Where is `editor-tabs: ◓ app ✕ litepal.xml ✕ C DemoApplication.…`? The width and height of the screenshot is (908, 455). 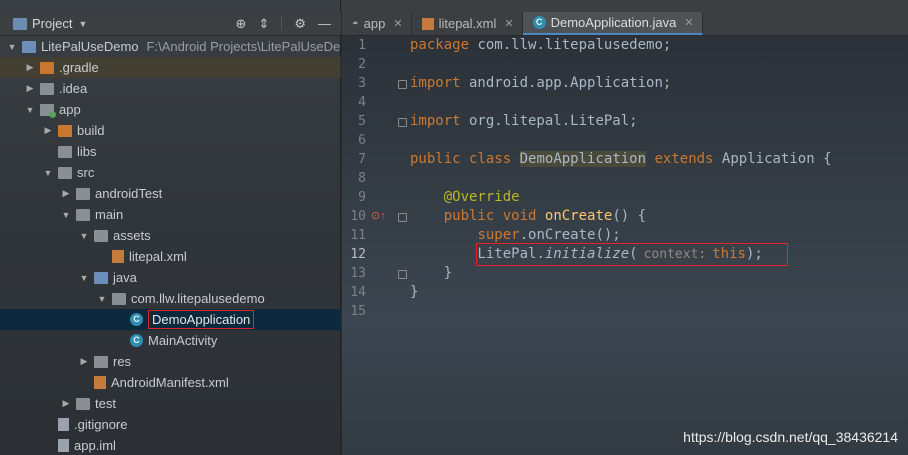
editor-tabs: ◓ app ✕ litepal.xml ✕ C DemoApplication.… is located at coordinates (625, 24).